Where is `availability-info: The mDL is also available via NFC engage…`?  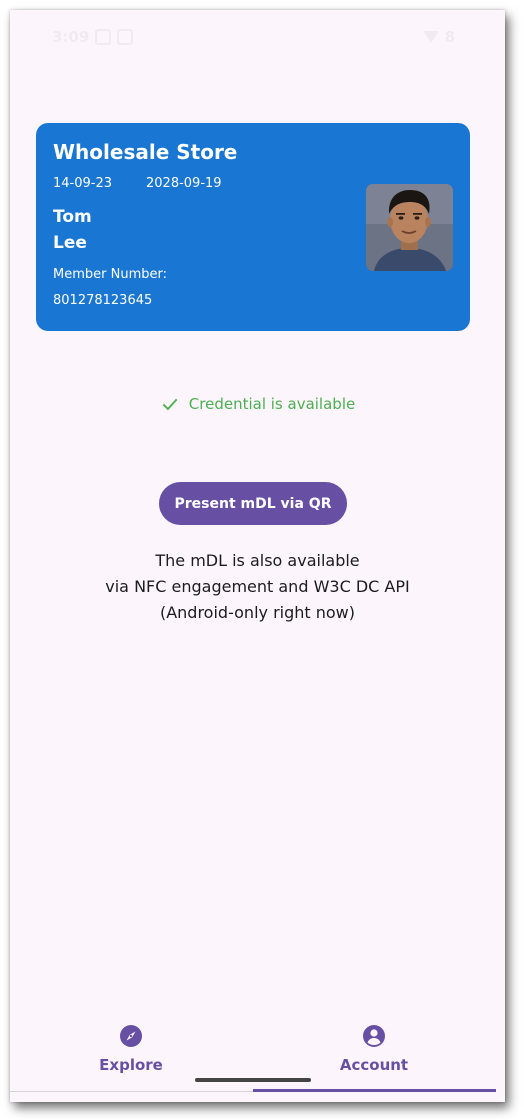
availability-info: The mDL is also available via NFC engage… is located at coordinates (257, 587).